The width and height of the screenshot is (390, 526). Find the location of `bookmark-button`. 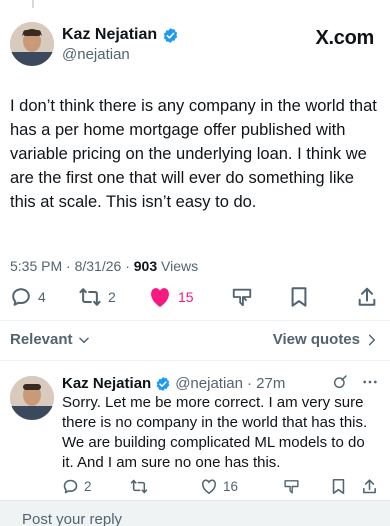

bookmark-button is located at coordinates (299, 297).